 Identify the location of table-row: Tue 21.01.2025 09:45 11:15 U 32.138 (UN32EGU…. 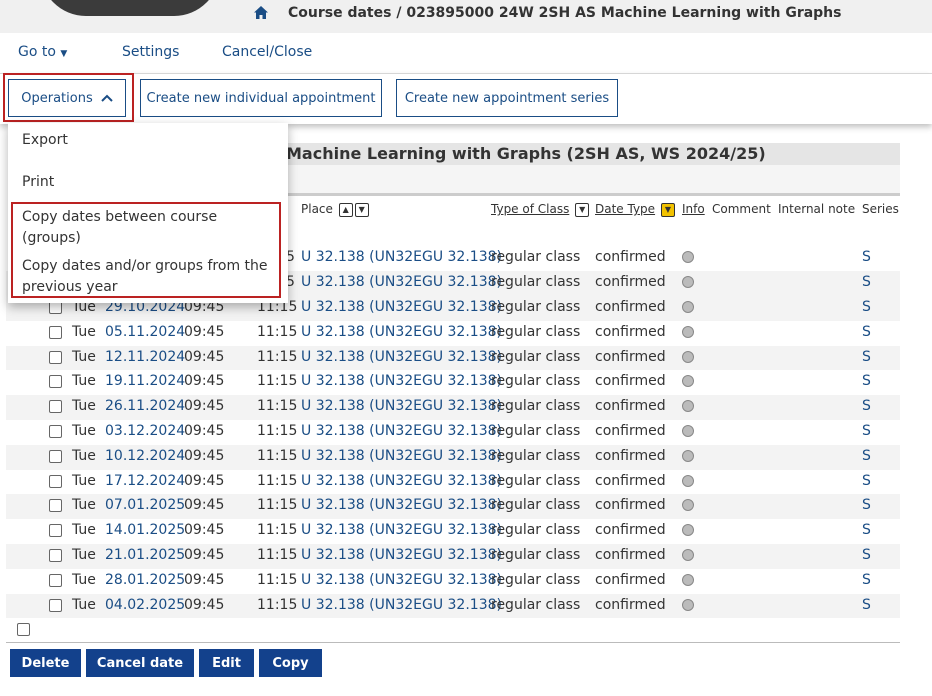
(453, 556).